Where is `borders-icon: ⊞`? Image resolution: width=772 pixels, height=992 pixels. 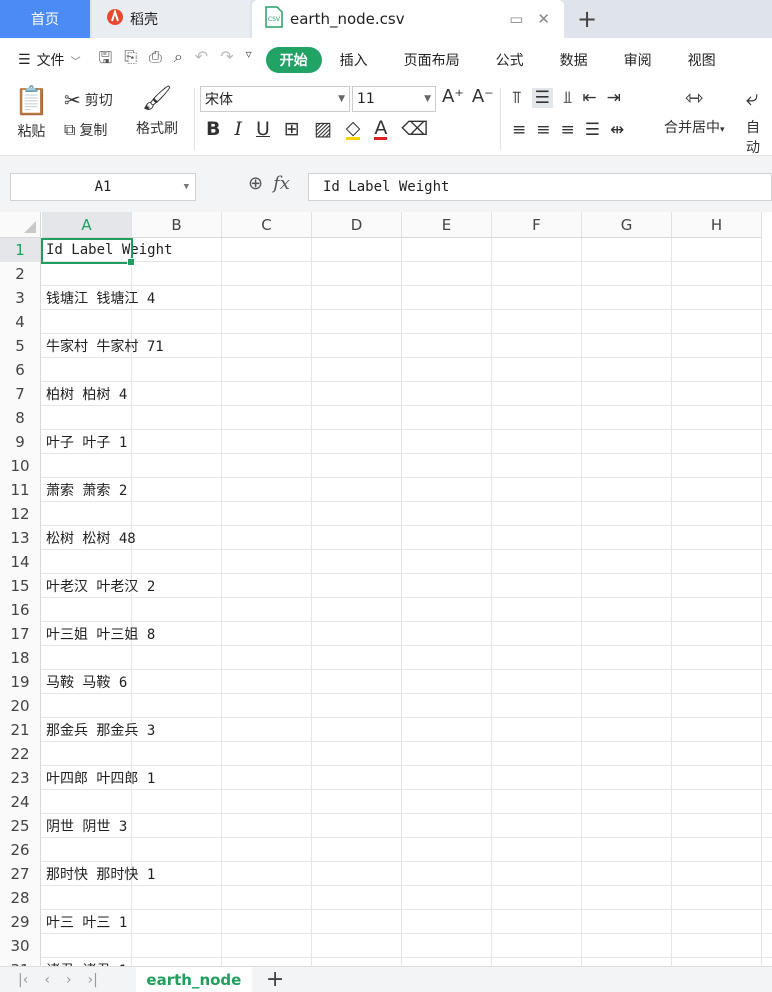 borders-icon: ⊞ is located at coordinates (292, 129).